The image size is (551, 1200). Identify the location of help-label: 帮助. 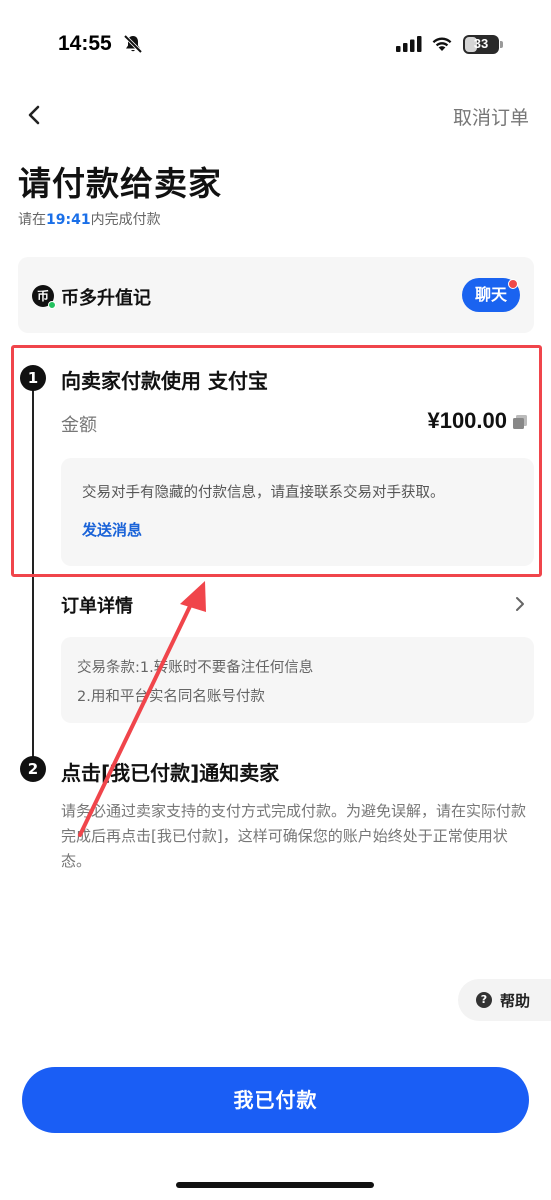
(515, 1001).